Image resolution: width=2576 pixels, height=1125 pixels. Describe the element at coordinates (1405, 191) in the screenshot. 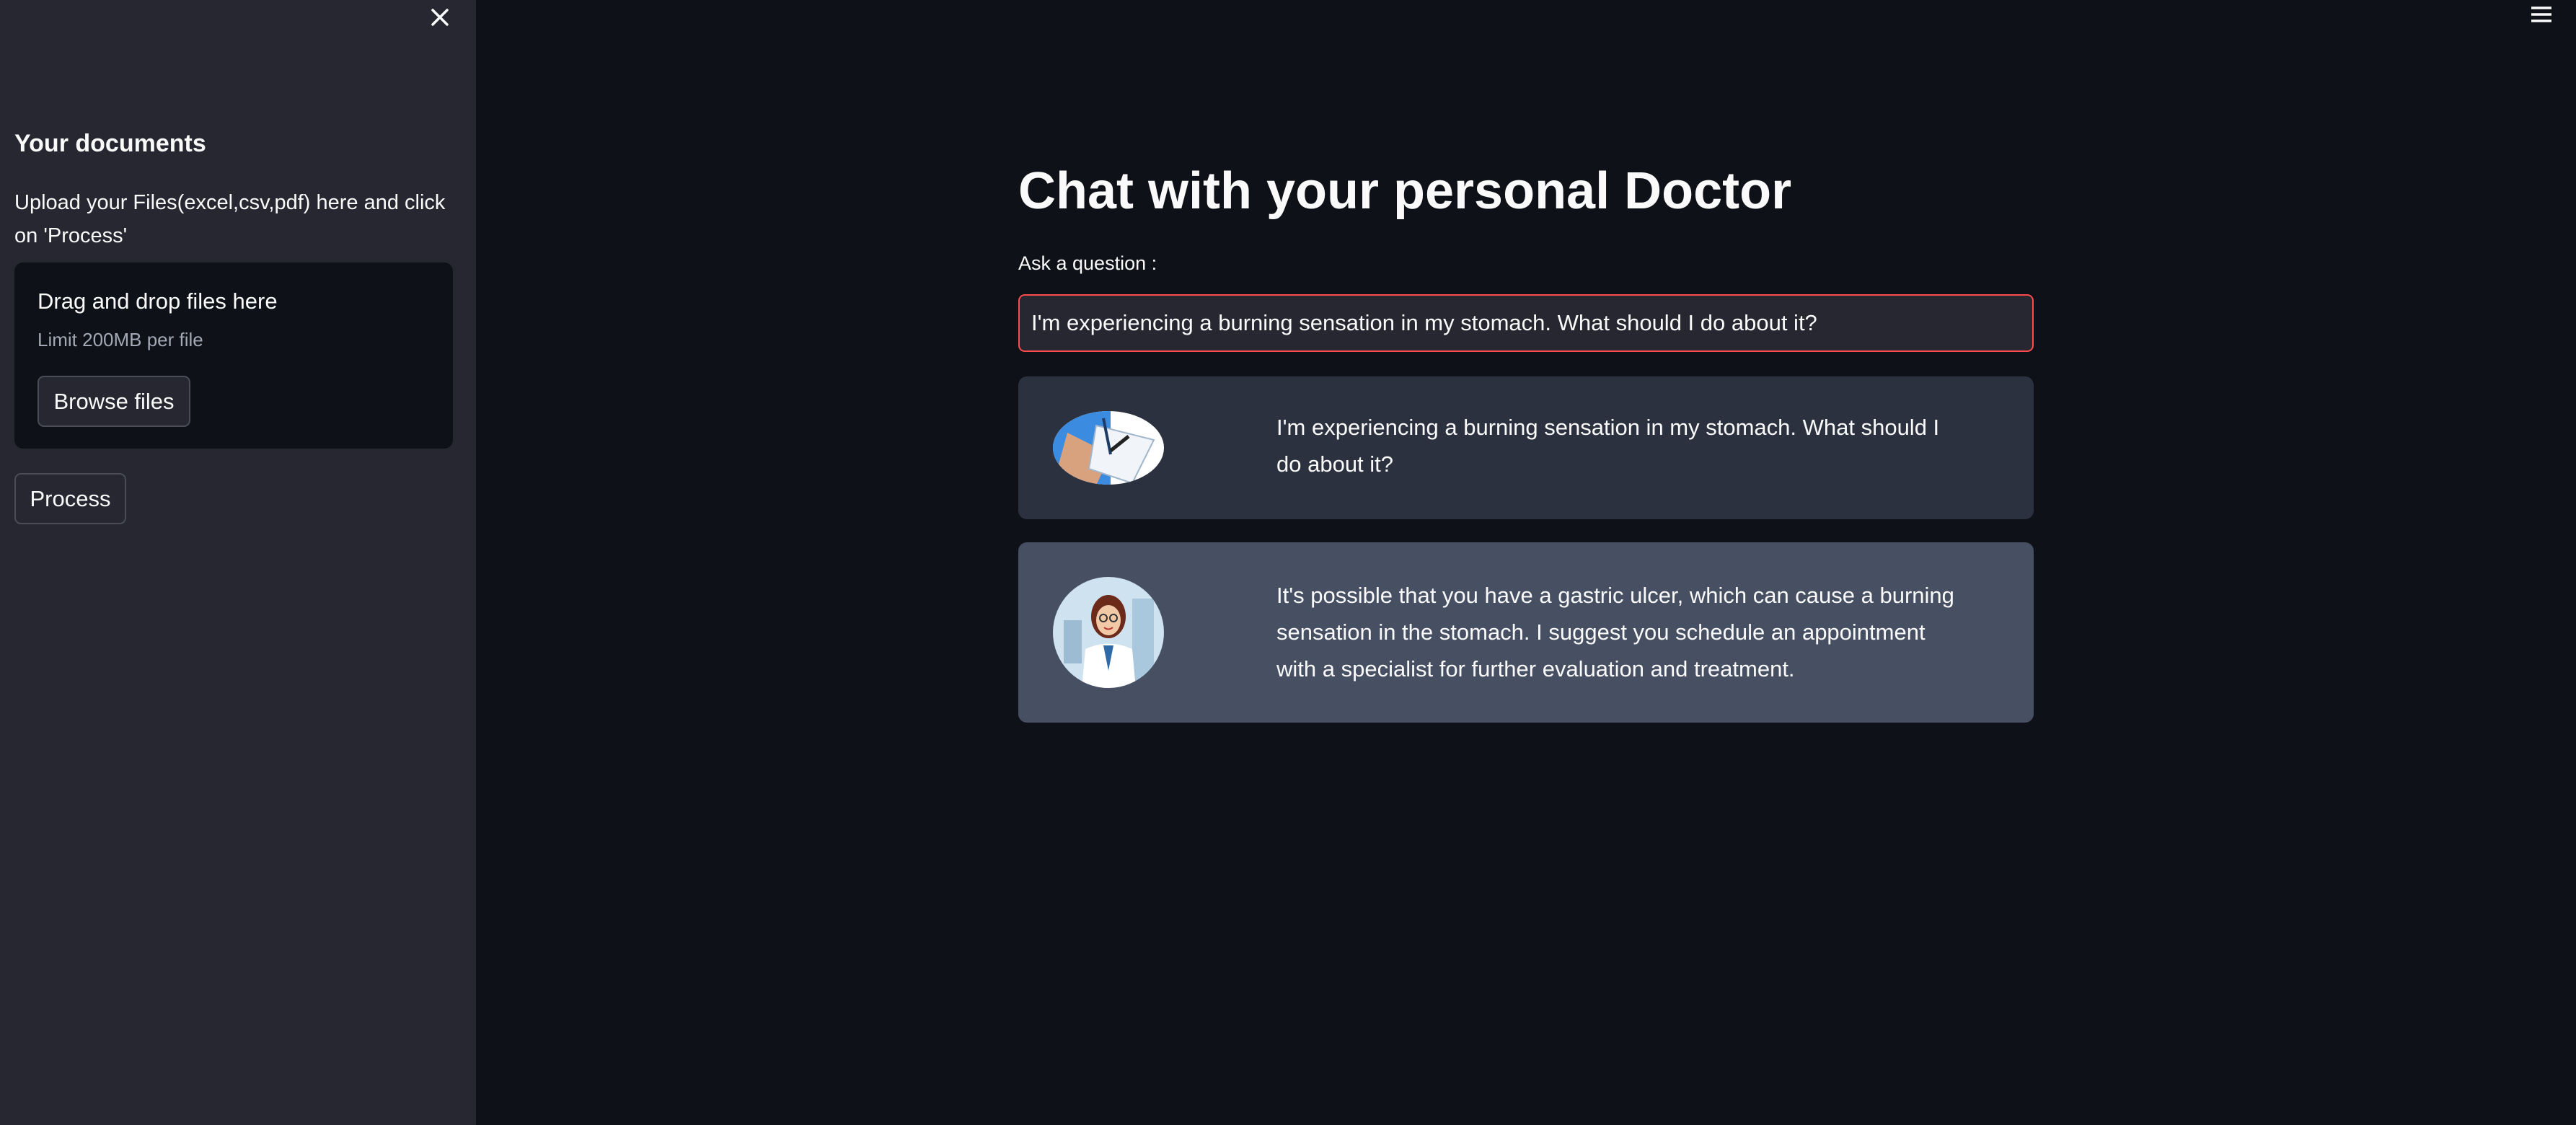

I see `page-title: Chat with your personal Doctor` at that location.